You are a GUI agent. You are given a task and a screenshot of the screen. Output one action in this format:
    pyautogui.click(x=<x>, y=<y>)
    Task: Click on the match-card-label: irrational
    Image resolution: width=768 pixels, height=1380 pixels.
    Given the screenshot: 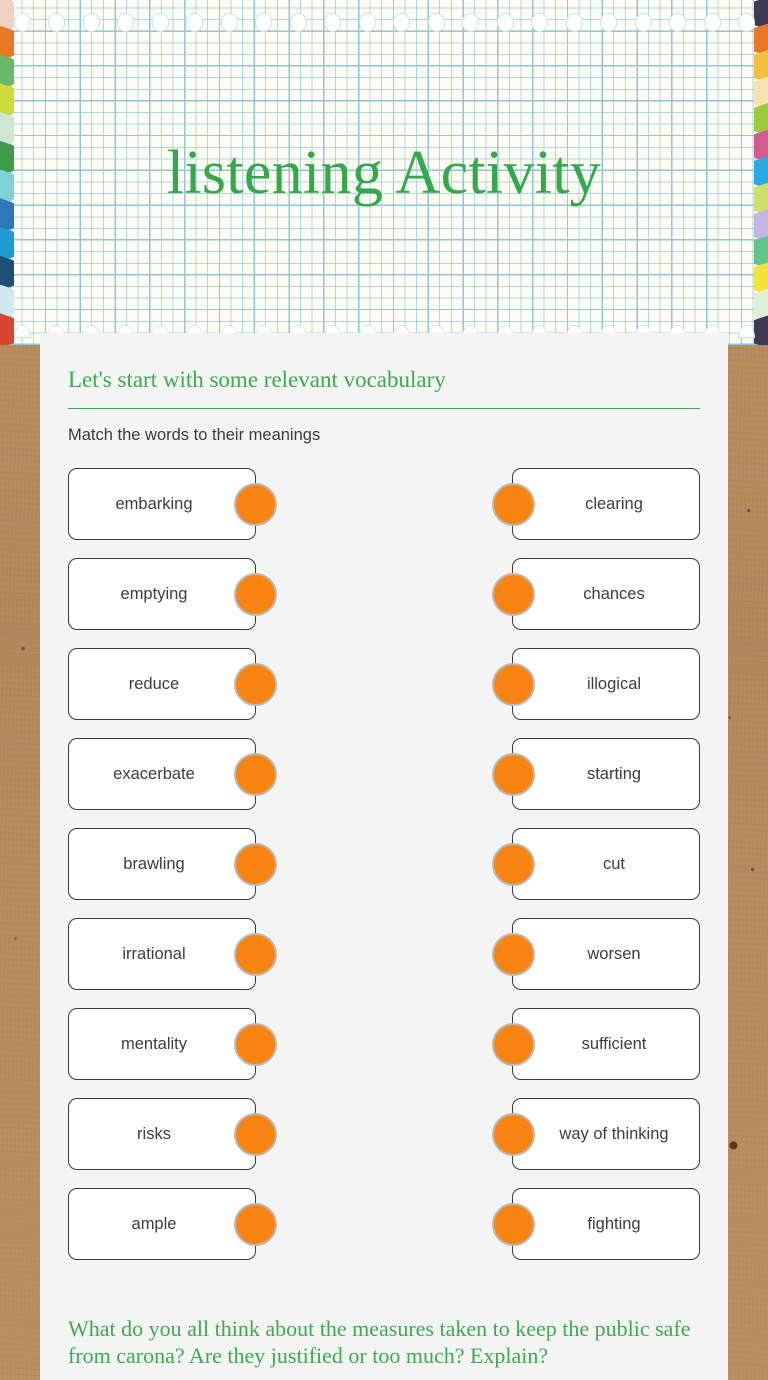 What is the action you would take?
    pyautogui.click(x=154, y=953)
    